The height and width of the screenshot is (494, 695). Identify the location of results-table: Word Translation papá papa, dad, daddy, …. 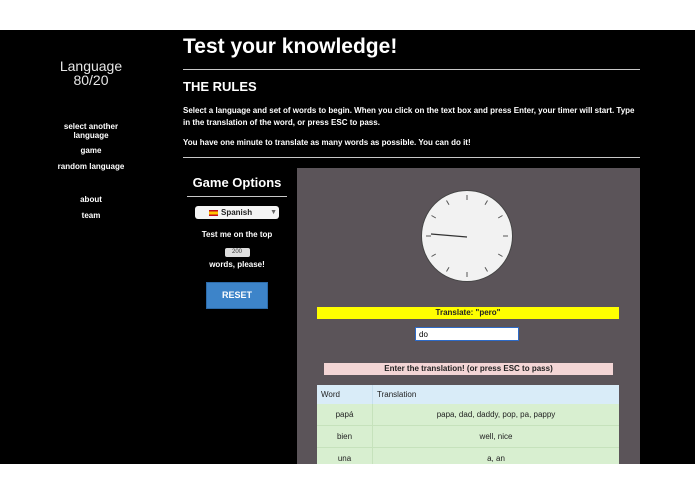
(468, 424).